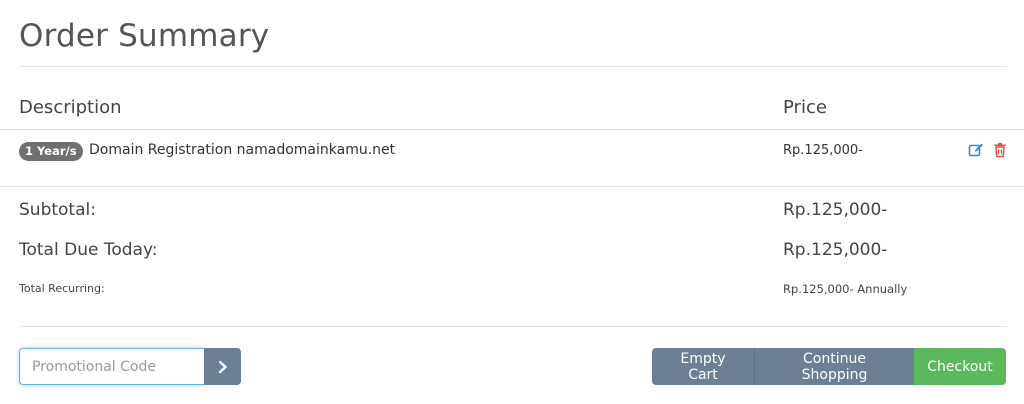  I want to click on cart-actions: Empty Cart Continue Shopping Checkout, so click(829, 366).